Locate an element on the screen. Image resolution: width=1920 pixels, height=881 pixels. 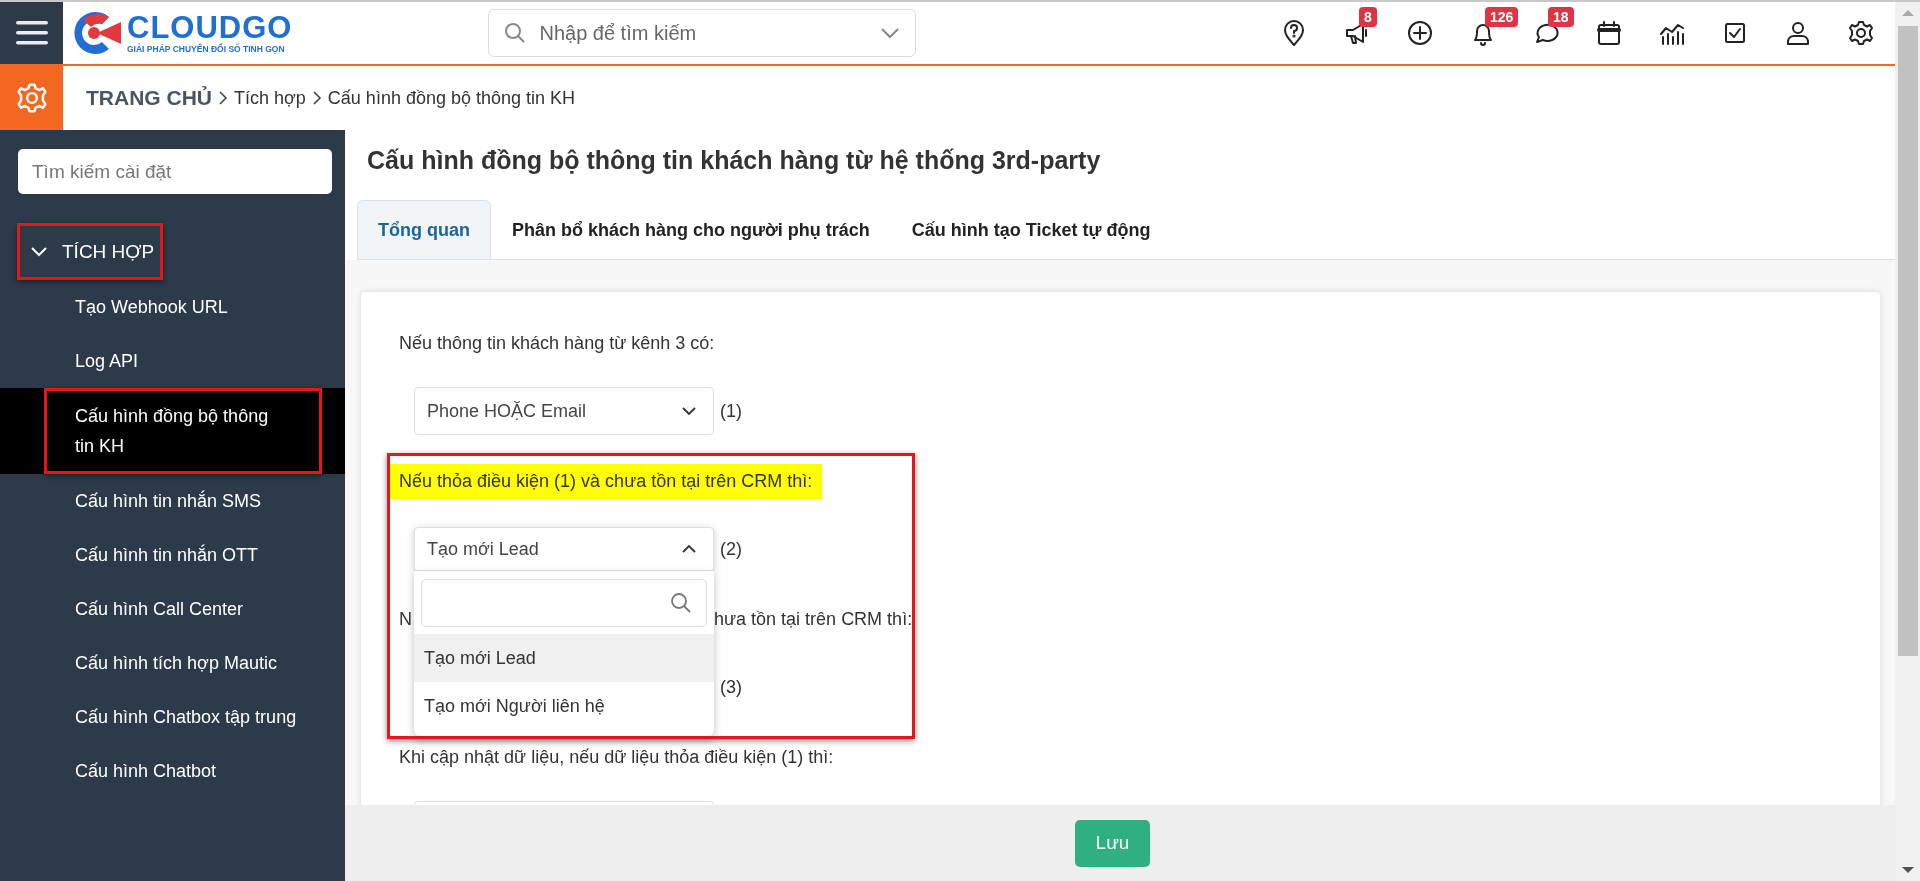
dropdown-option: Tạo mới Người liên hệ is located at coordinates (564, 706).